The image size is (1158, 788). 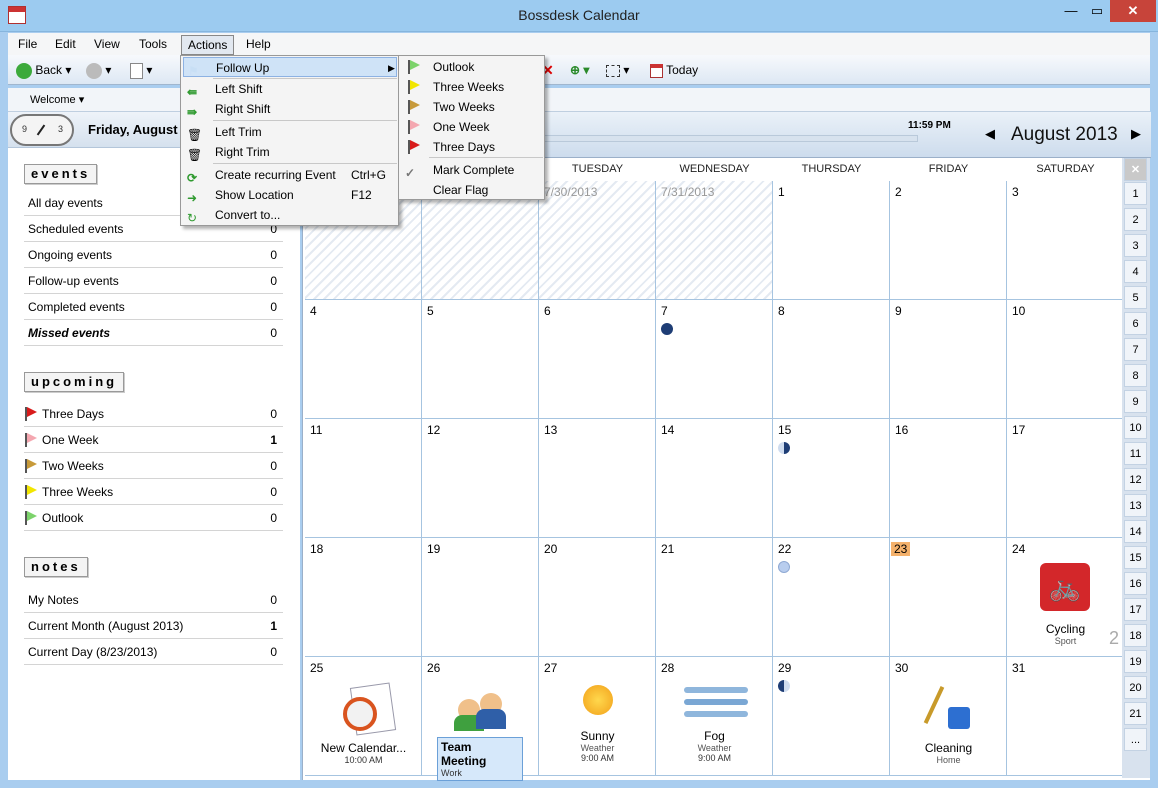 What do you see at coordinates (153, 518) in the screenshot?
I see `upcoming-row-outlook: Outlook 0` at bounding box center [153, 518].